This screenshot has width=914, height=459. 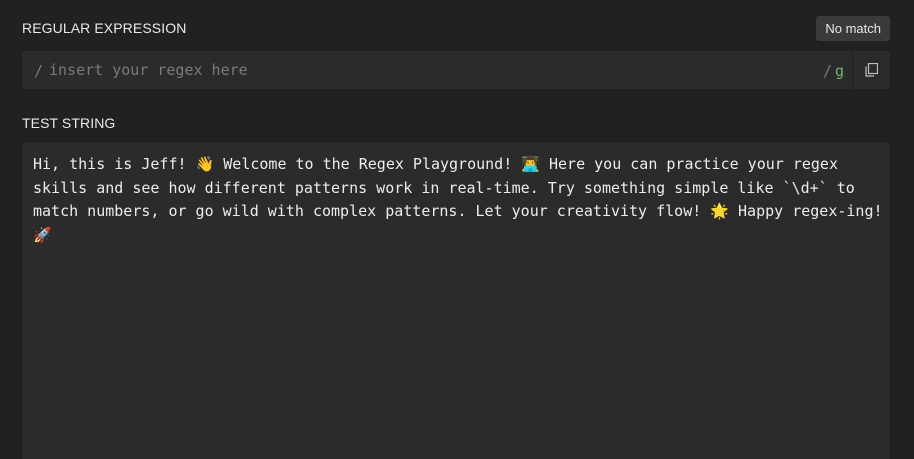 I want to click on regex-flags: g, so click(x=839, y=71).